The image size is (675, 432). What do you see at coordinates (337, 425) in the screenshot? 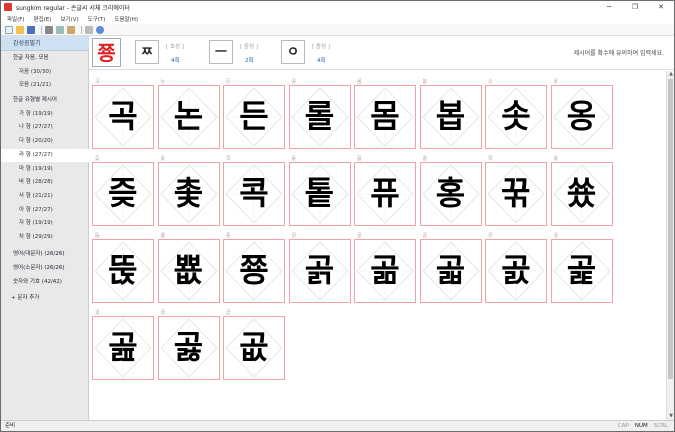
I see `status-bar: 준비 CAP NUM SCRL` at bounding box center [337, 425].